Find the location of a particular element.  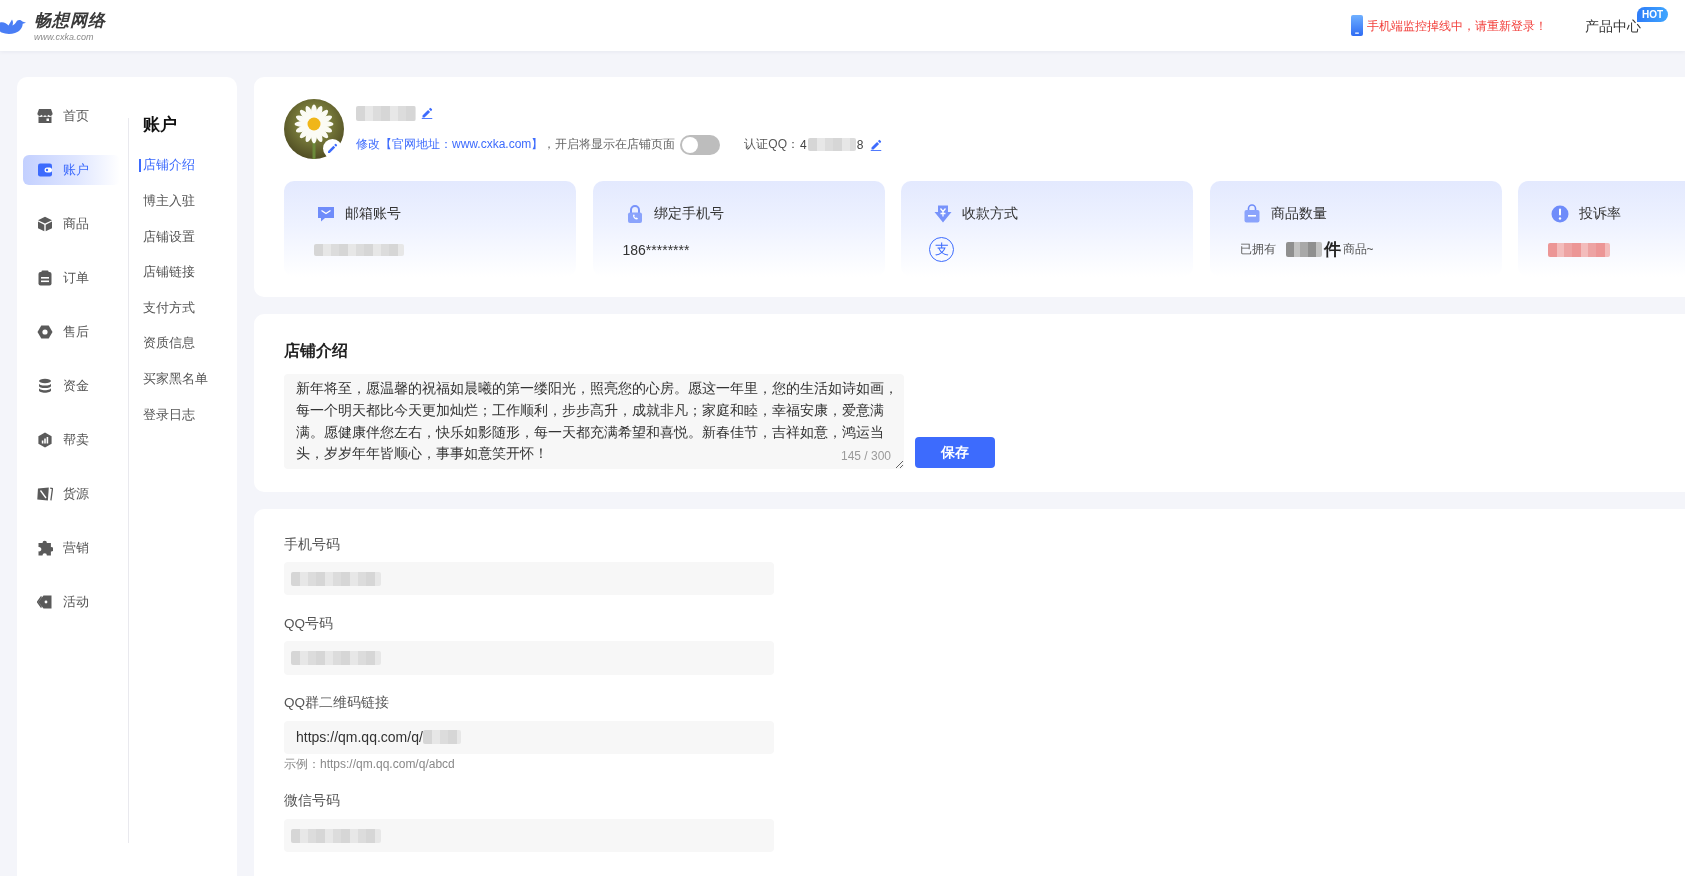

nav-item: 资金 is located at coordinates (71, 386).